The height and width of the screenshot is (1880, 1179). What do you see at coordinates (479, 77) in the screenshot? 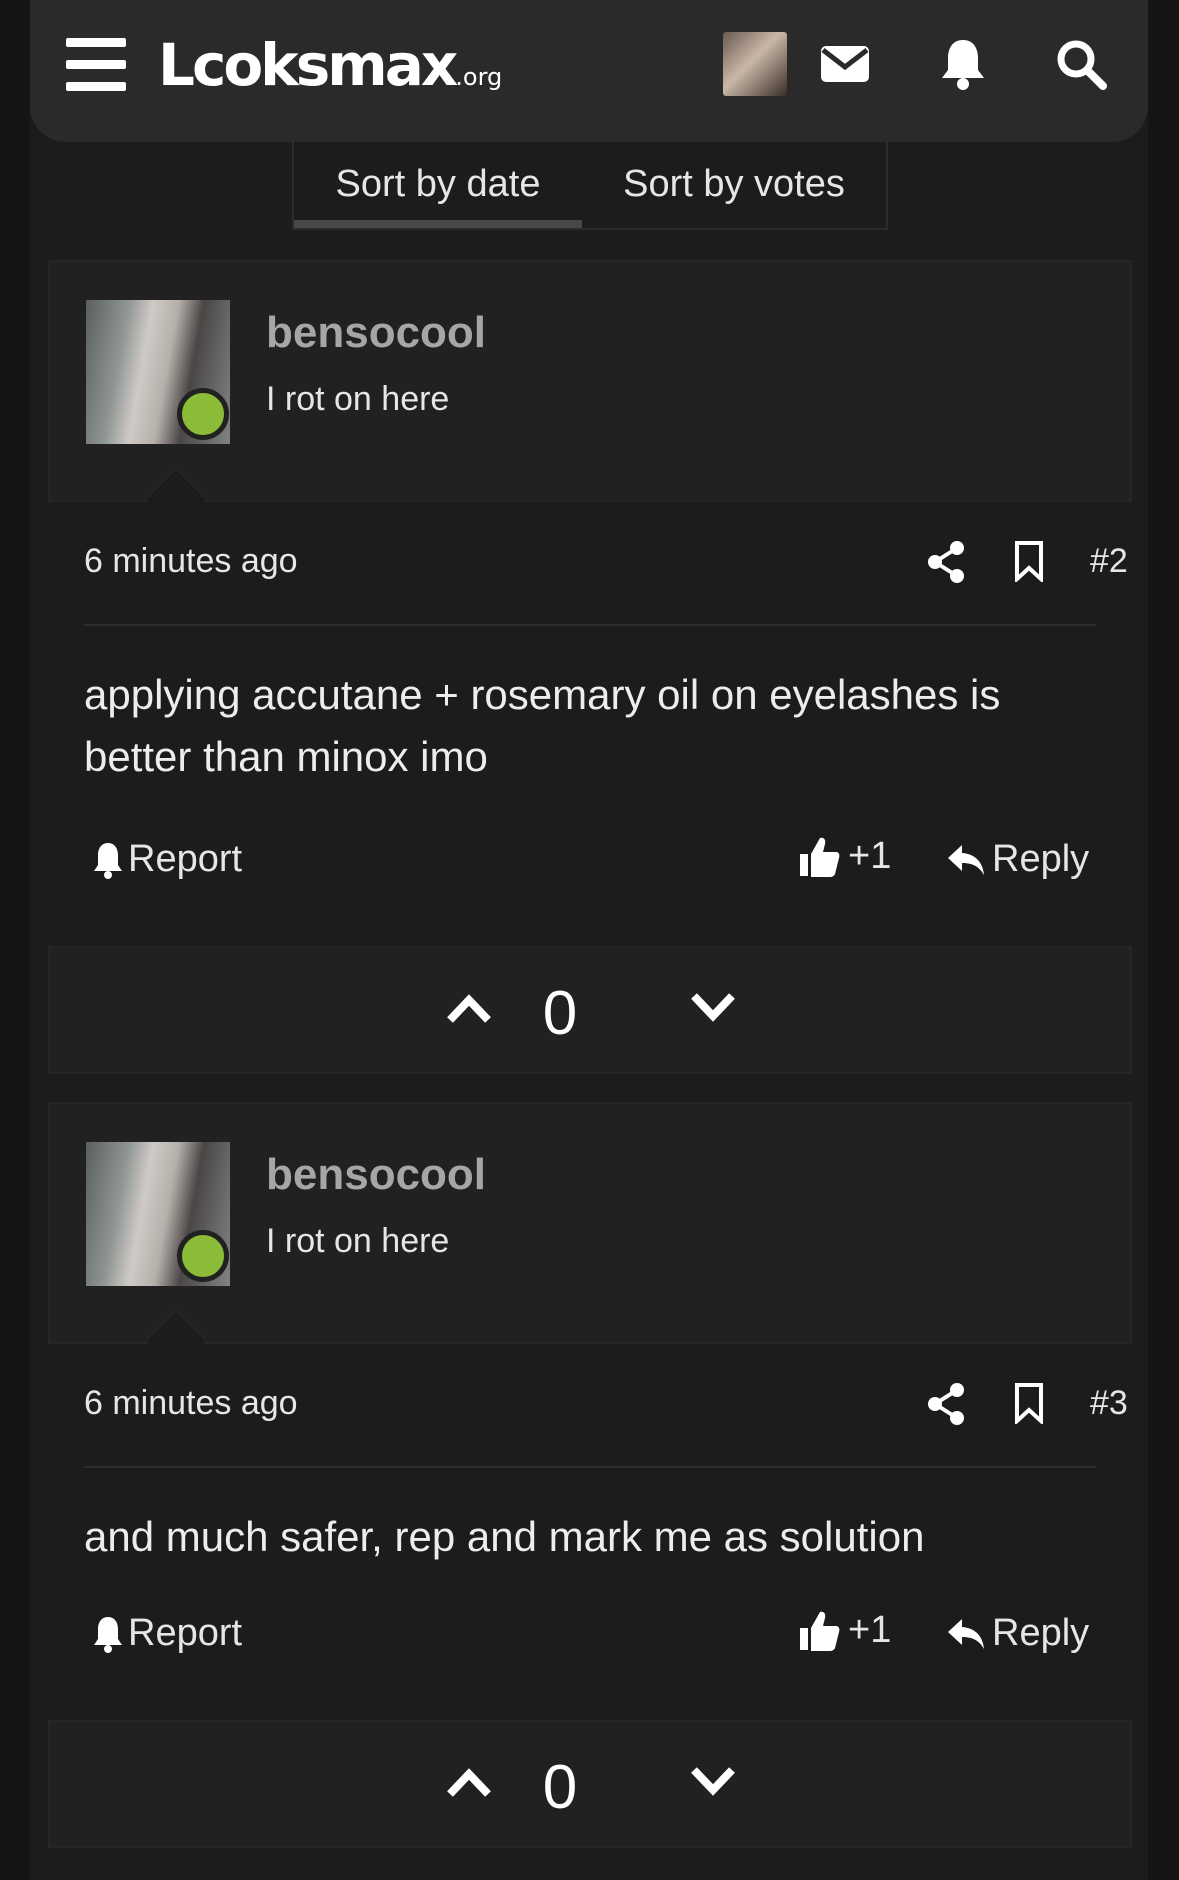
I see `logo-suffix: .org` at bounding box center [479, 77].